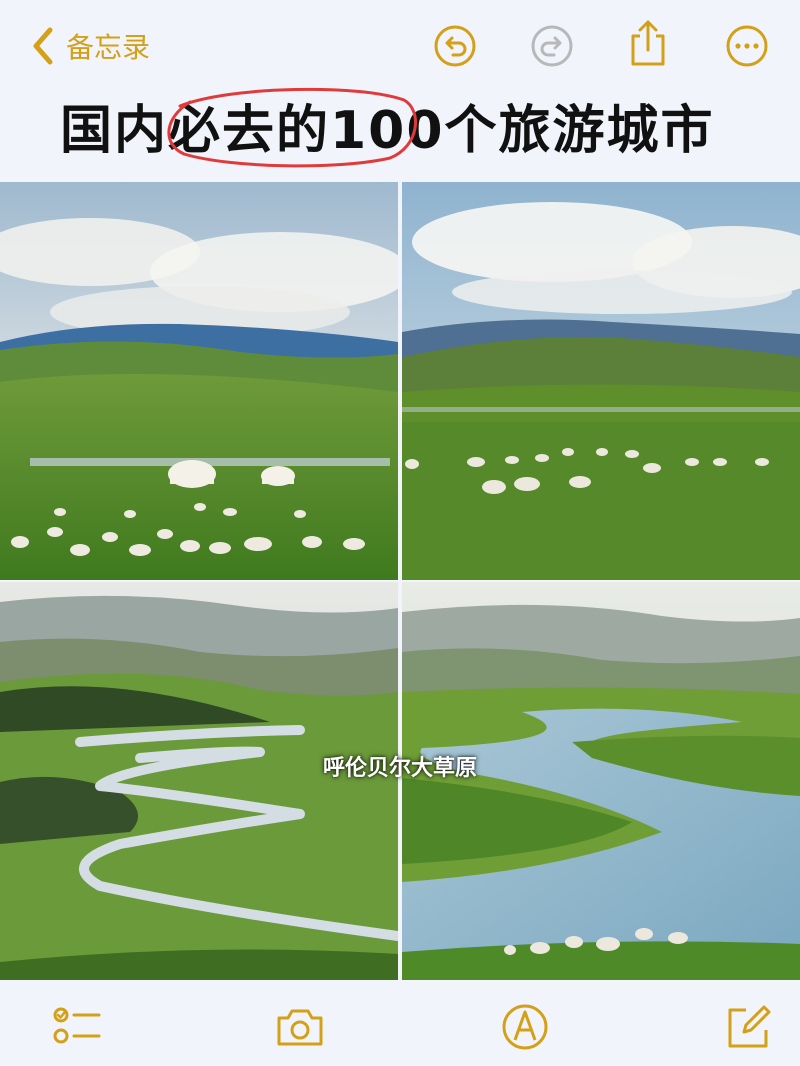  Describe the element at coordinates (747, 46) in the screenshot. I see `more-icon` at that location.